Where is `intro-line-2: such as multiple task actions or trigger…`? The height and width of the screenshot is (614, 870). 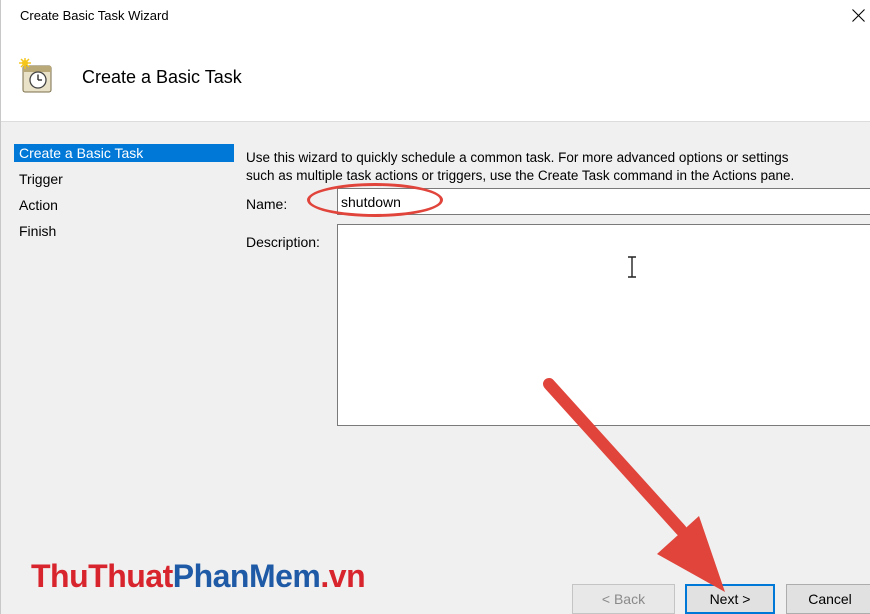
intro-line-2: such as multiple task actions or trigger… is located at coordinates (520, 175).